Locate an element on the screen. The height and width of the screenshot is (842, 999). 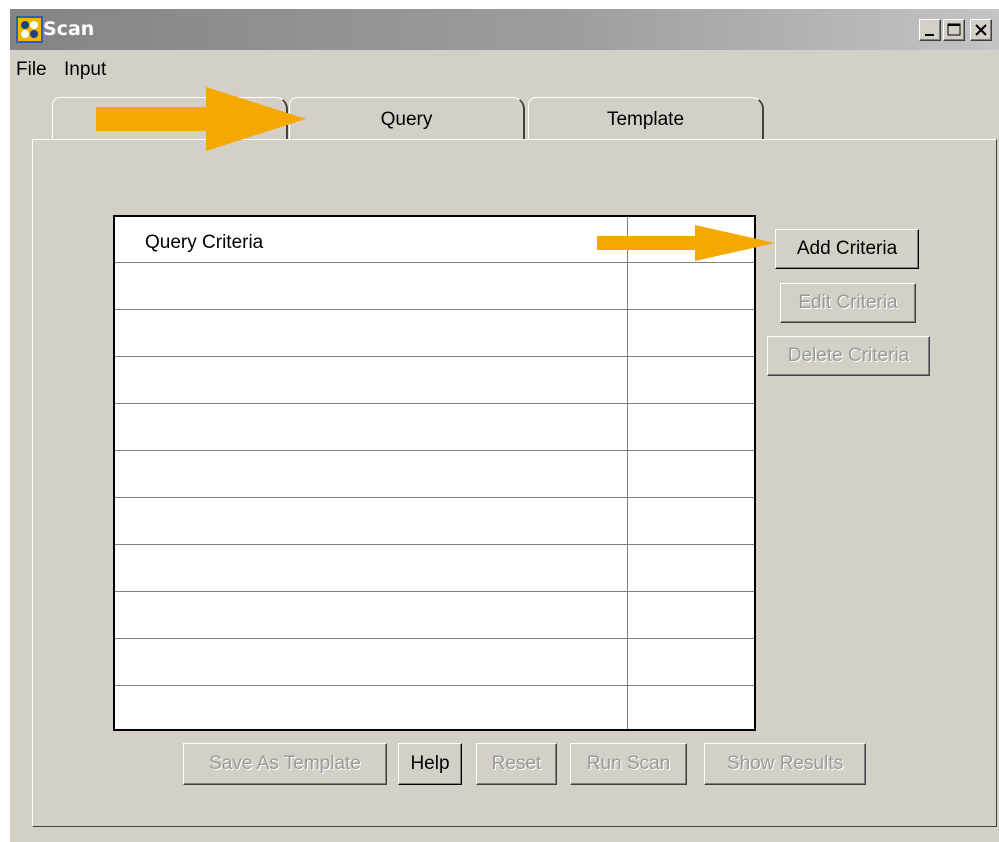
tab-query-label: Query is located at coordinates (406, 119).